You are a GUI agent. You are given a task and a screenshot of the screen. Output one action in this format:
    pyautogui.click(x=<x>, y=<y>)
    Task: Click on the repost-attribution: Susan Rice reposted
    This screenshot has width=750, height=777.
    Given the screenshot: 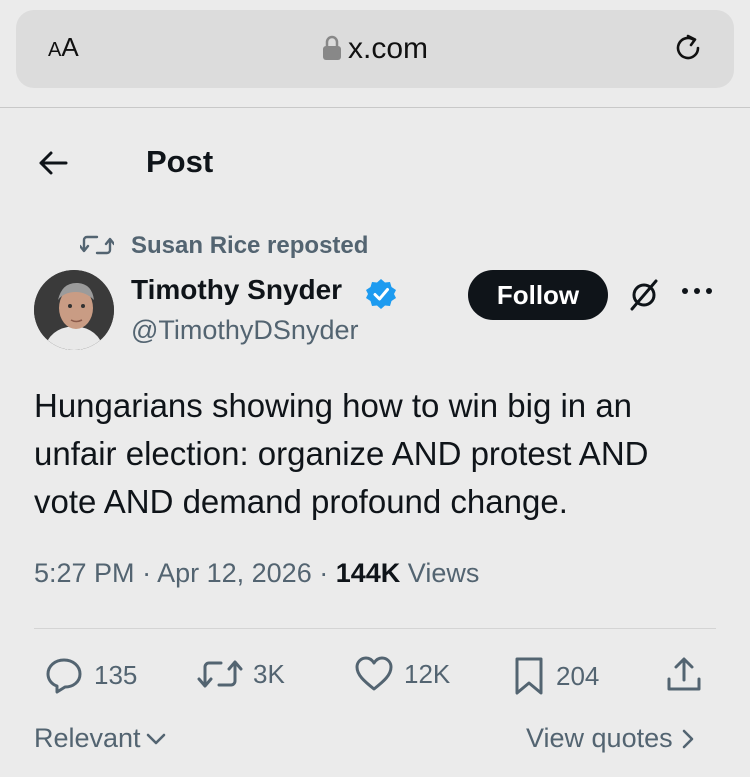 What is the action you would take?
    pyautogui.click(x=249, y=246)
    